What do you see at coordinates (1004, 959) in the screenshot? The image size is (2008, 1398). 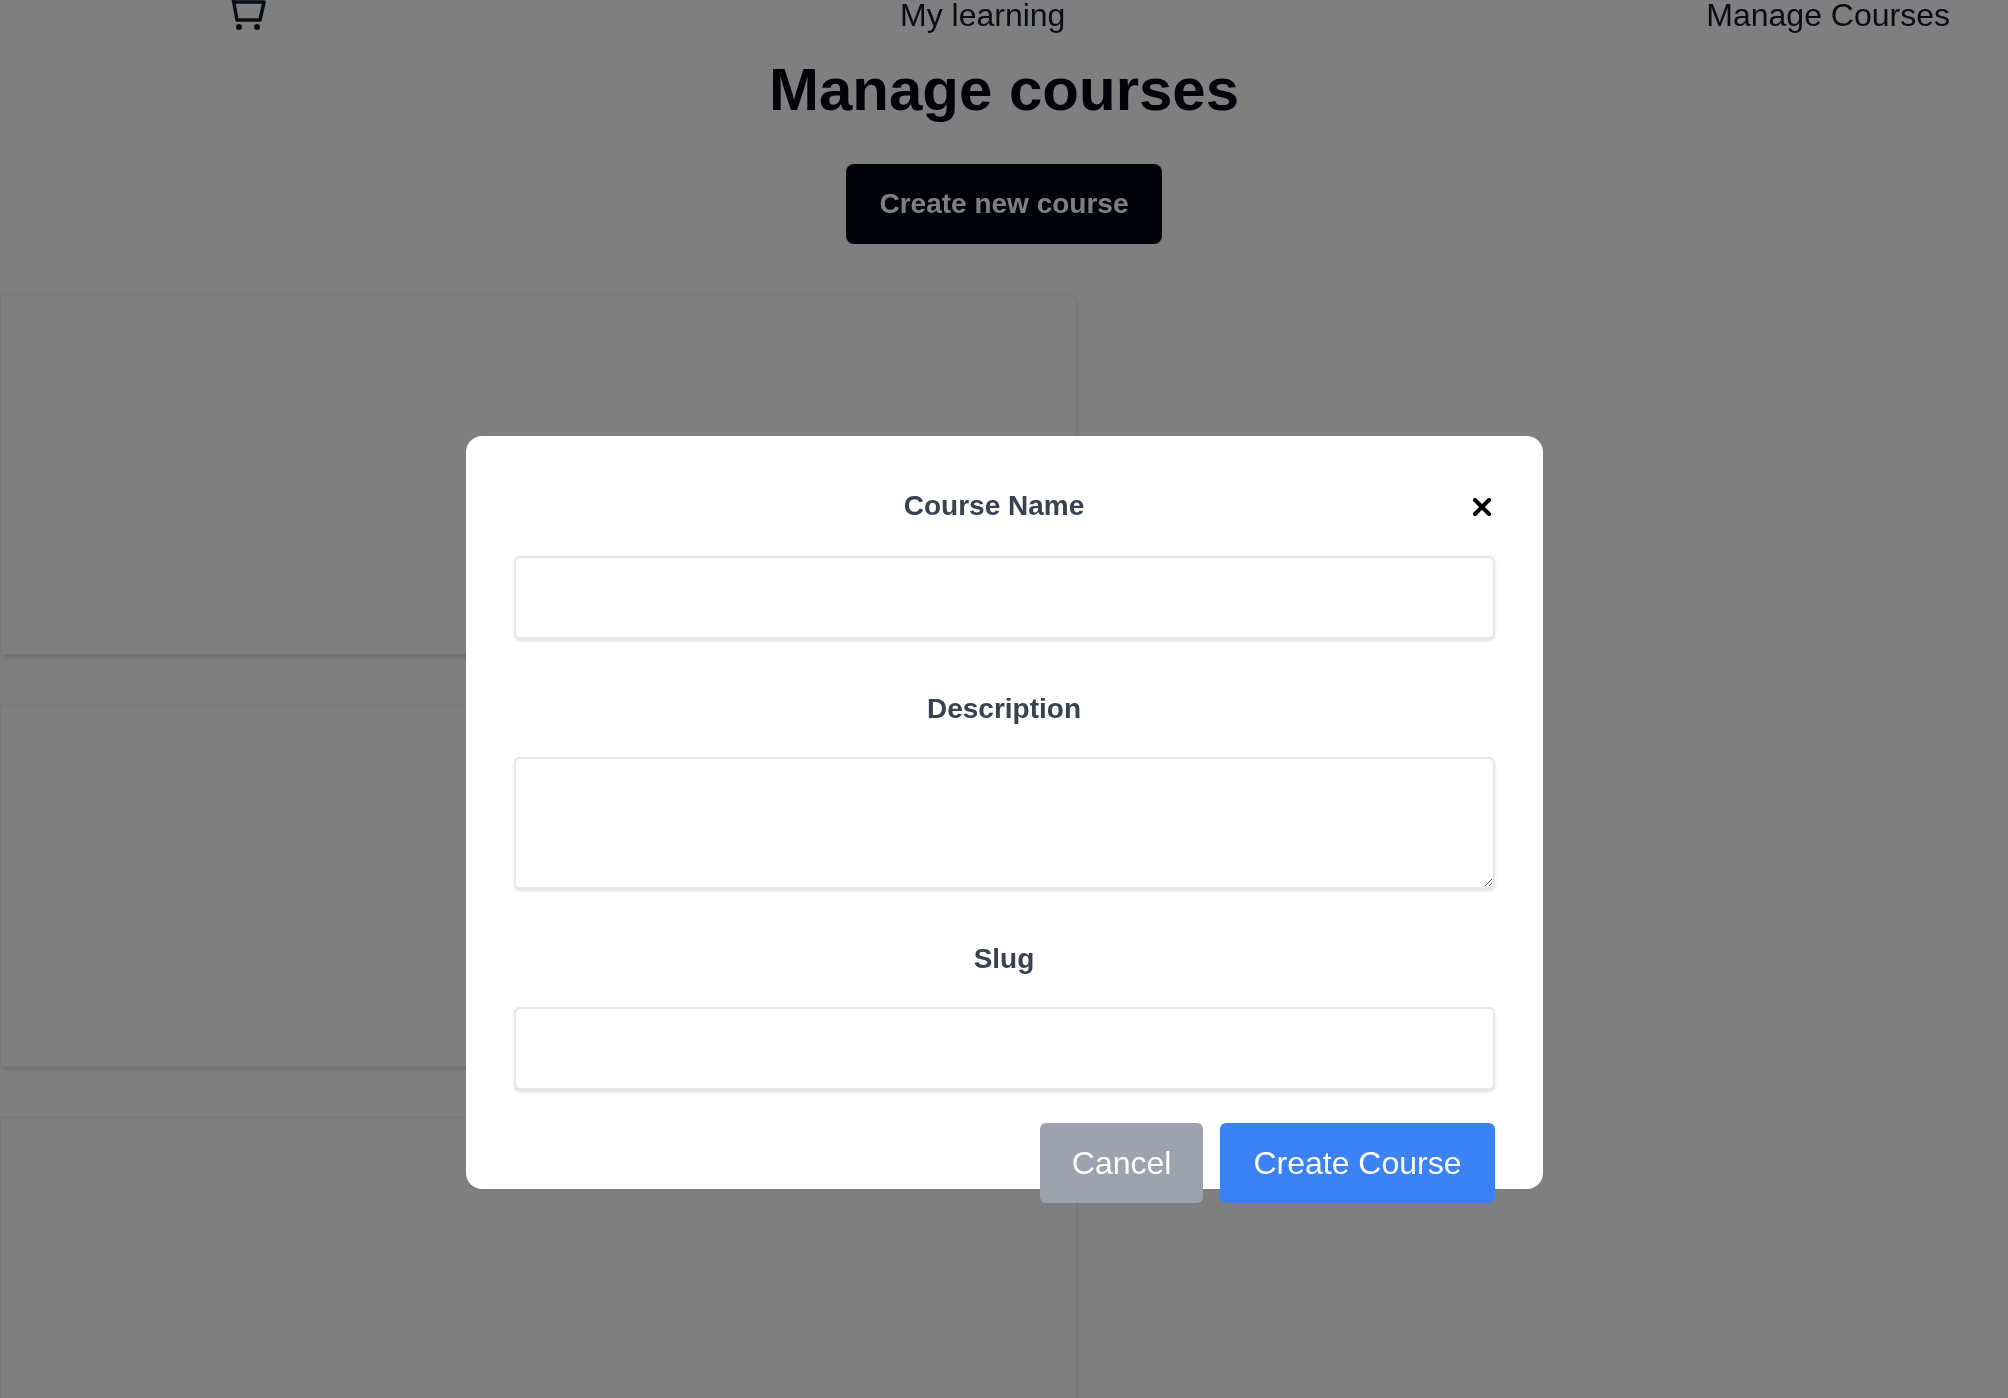 I see `field-label: Slug` at bounding box center [1004, 959].